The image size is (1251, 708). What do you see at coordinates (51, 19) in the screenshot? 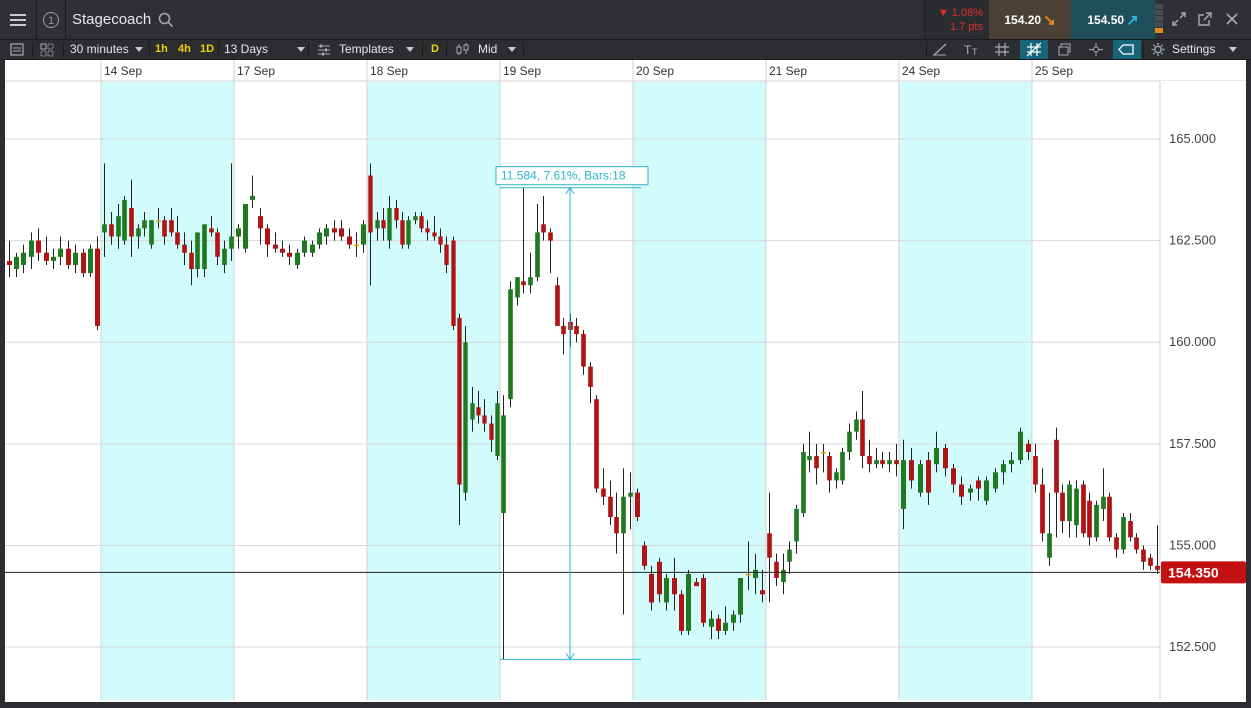
I see `info-icon: 1` at bounding box center [51, 19].